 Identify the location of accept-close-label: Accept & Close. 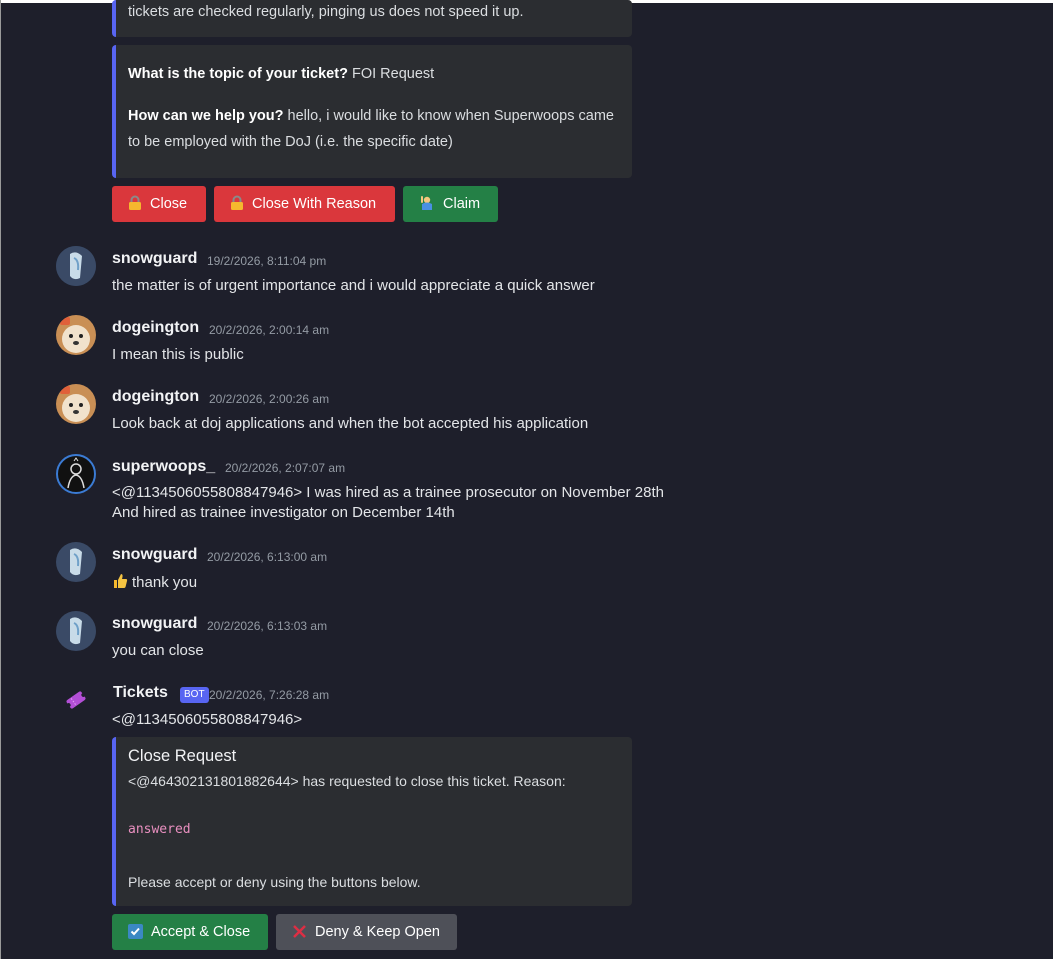
(201, 932).